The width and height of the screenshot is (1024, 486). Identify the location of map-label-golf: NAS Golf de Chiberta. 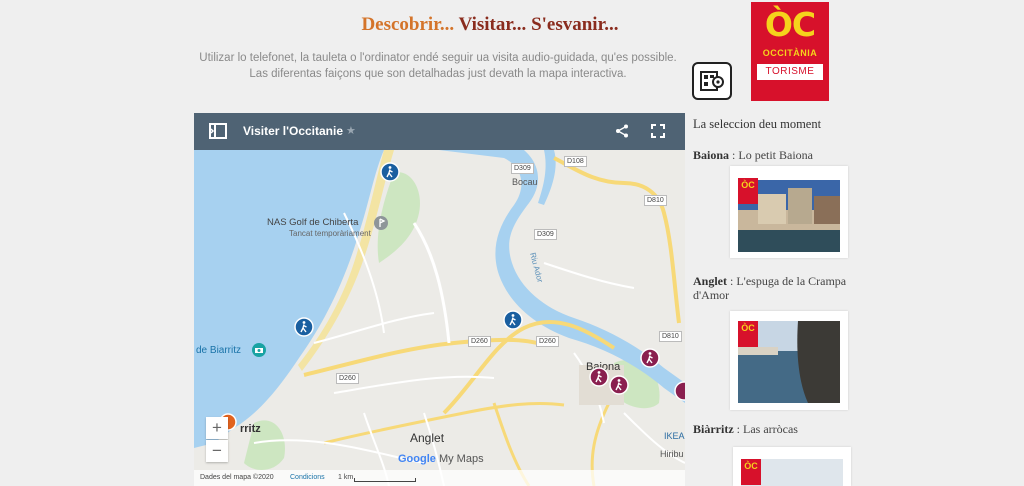
(313, 222).